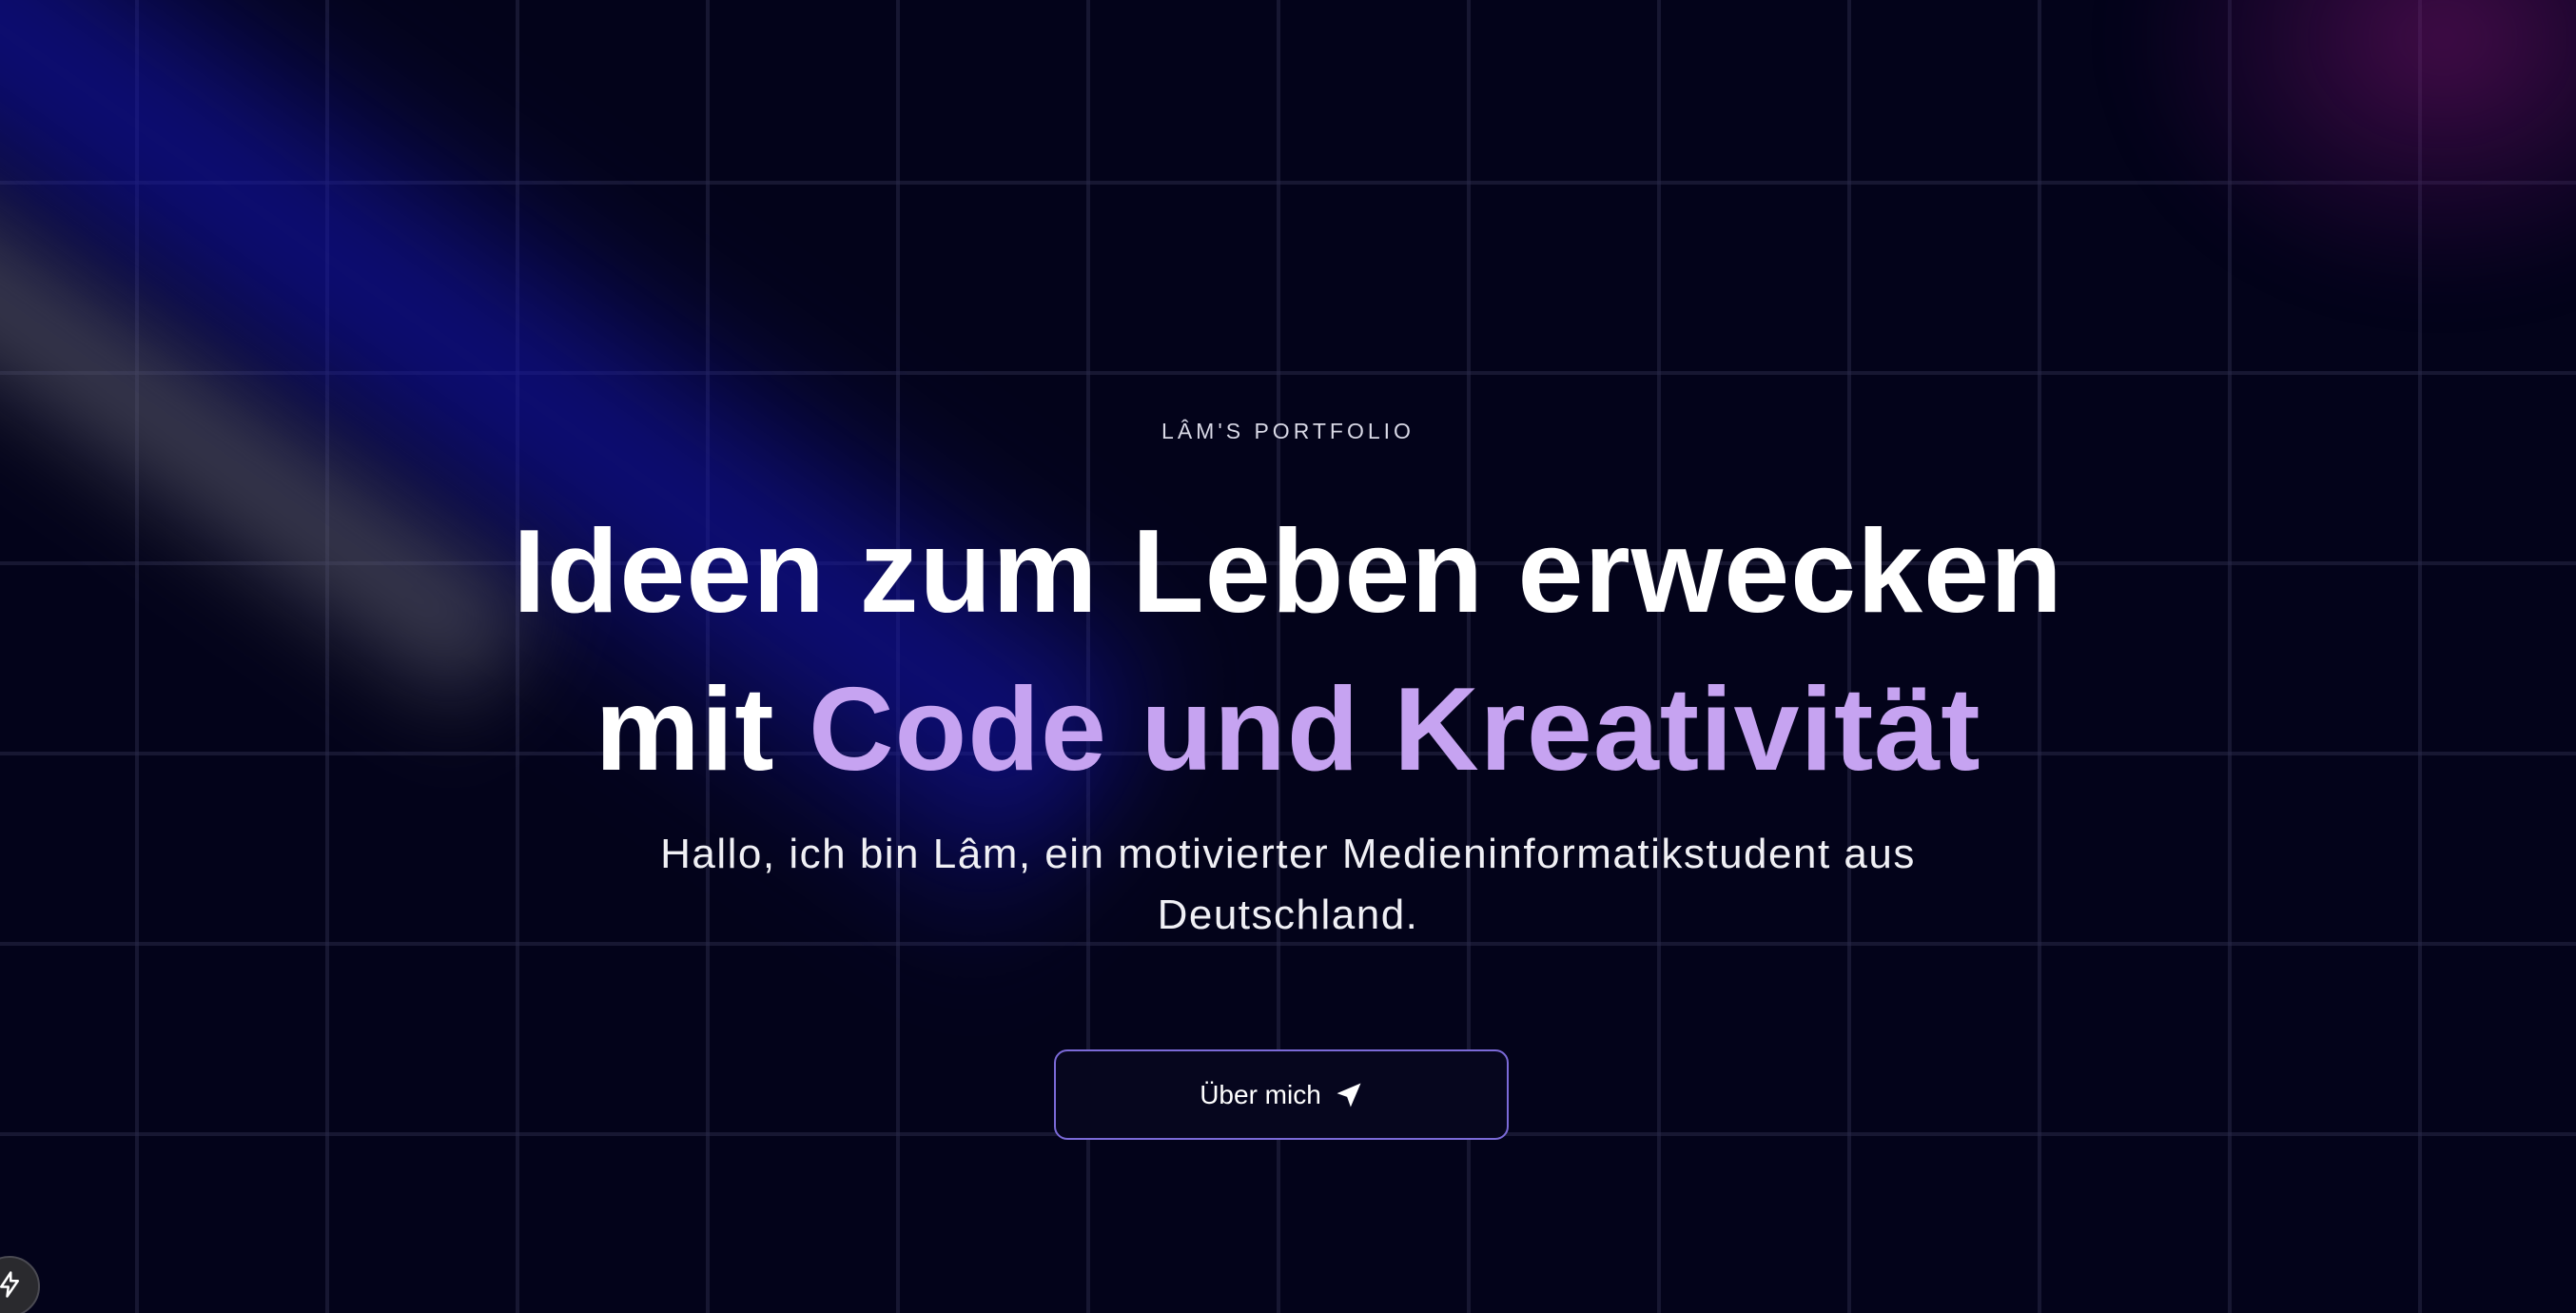 The height and width of the screenshot is (1313, 2576). What do you see at coordinates (702, 729) in the screenshot?
I see `headline-line-2-prefix: mit` at bounding box center [702, 729].